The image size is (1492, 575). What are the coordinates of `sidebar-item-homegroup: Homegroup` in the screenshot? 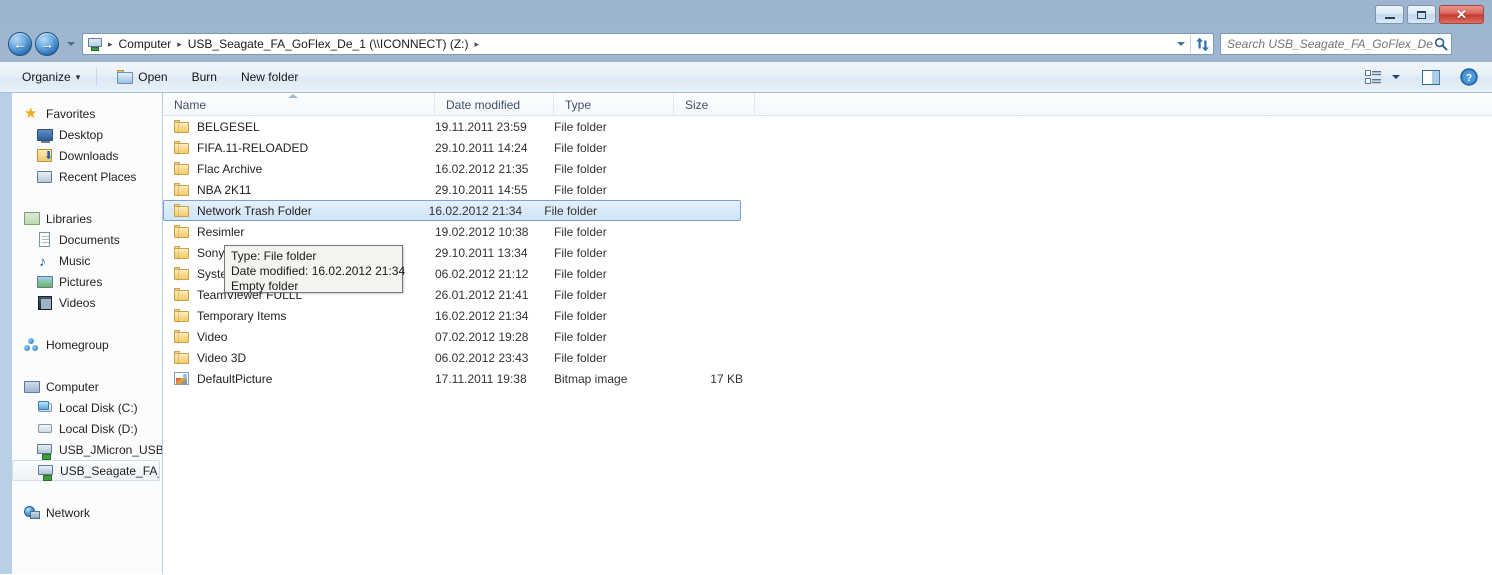 It's located at (87, 344).